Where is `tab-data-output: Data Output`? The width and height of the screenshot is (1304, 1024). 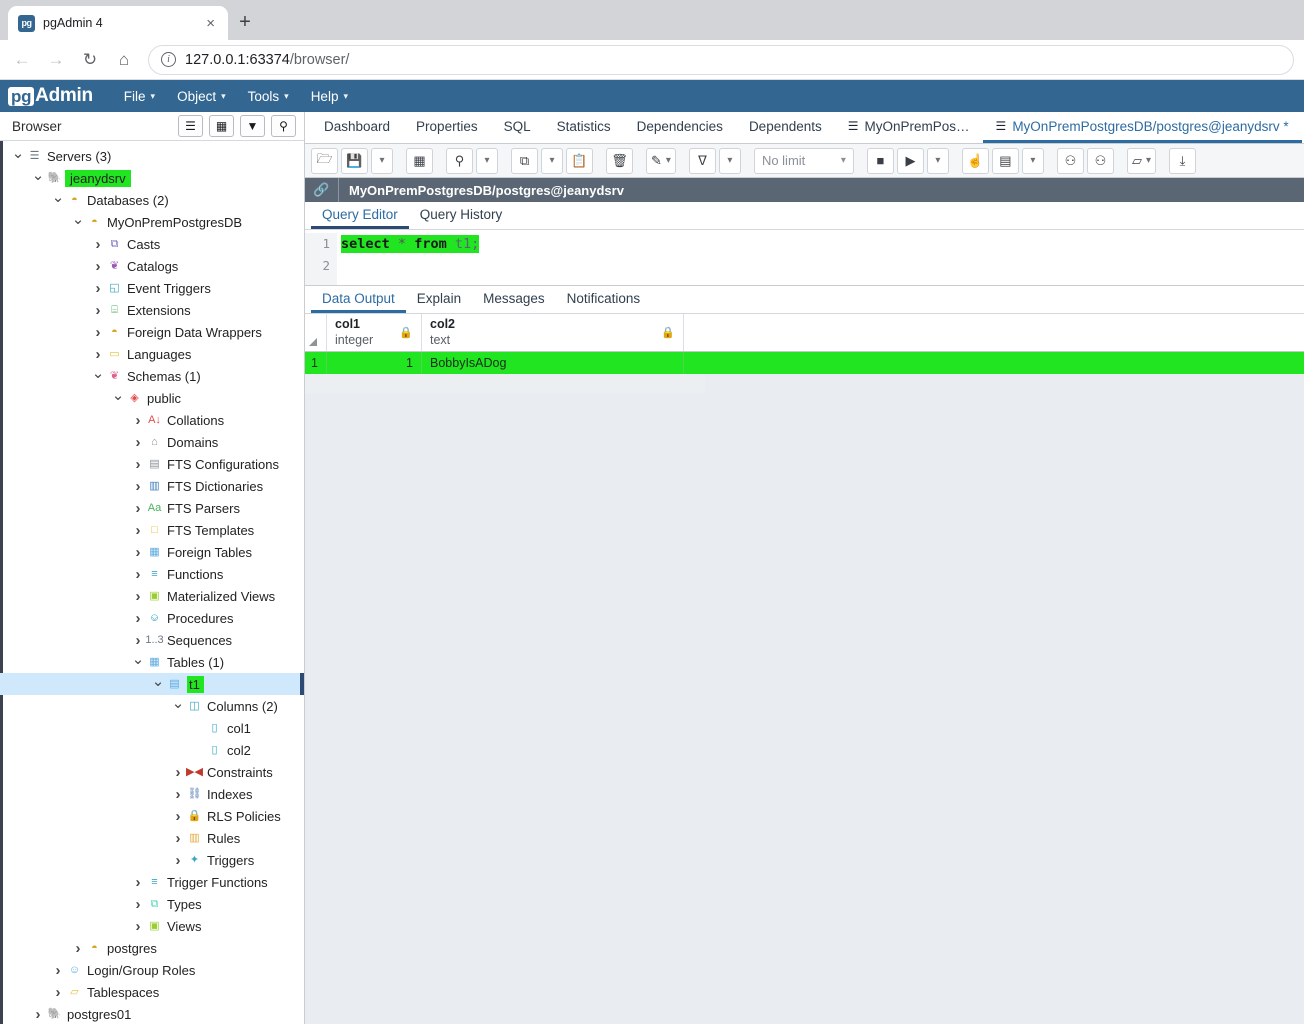
tab-data-output: Data Output is located at coordinates (358, 299).